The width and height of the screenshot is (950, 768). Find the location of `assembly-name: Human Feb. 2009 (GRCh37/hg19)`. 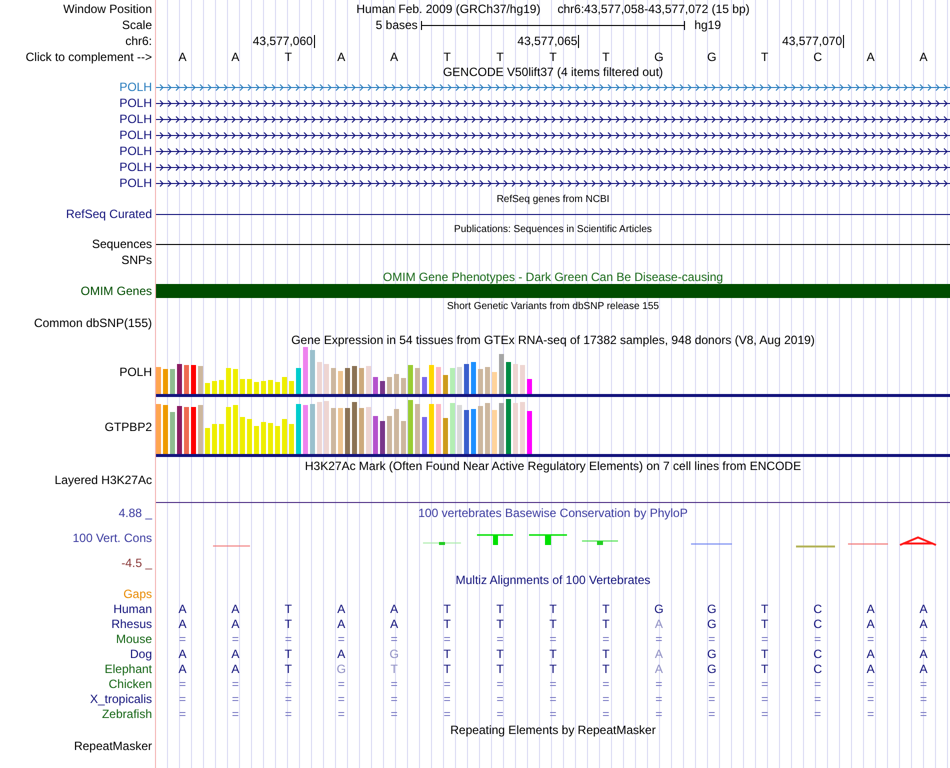

assembly-name: Human Feb. 2009 (GRCh37/hg19) is located at coordinates (448, 9).